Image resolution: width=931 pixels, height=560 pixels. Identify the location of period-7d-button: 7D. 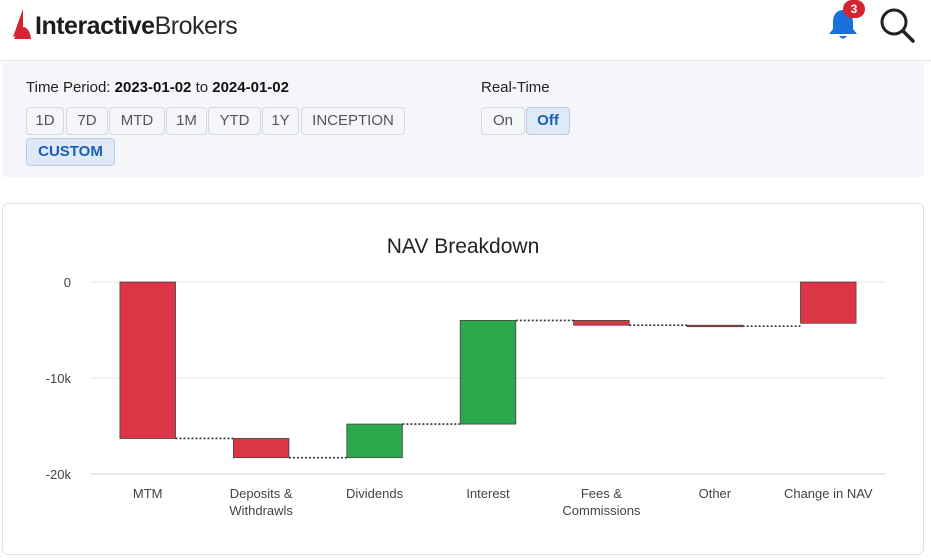
(87, 121).